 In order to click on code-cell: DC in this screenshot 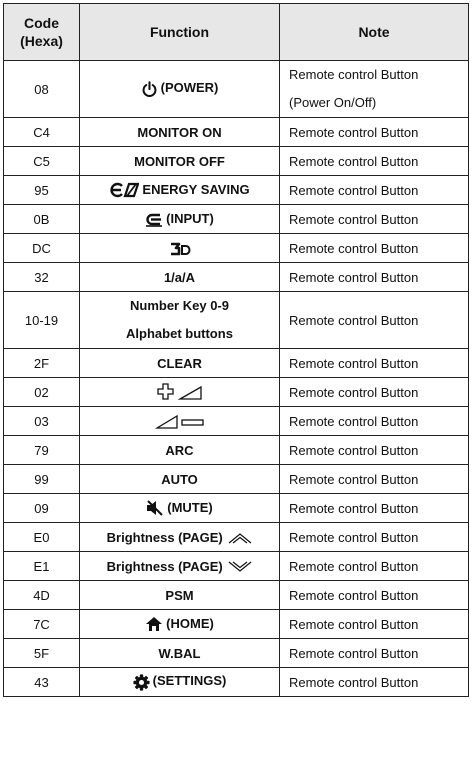, I will do `click(41, 248)`.